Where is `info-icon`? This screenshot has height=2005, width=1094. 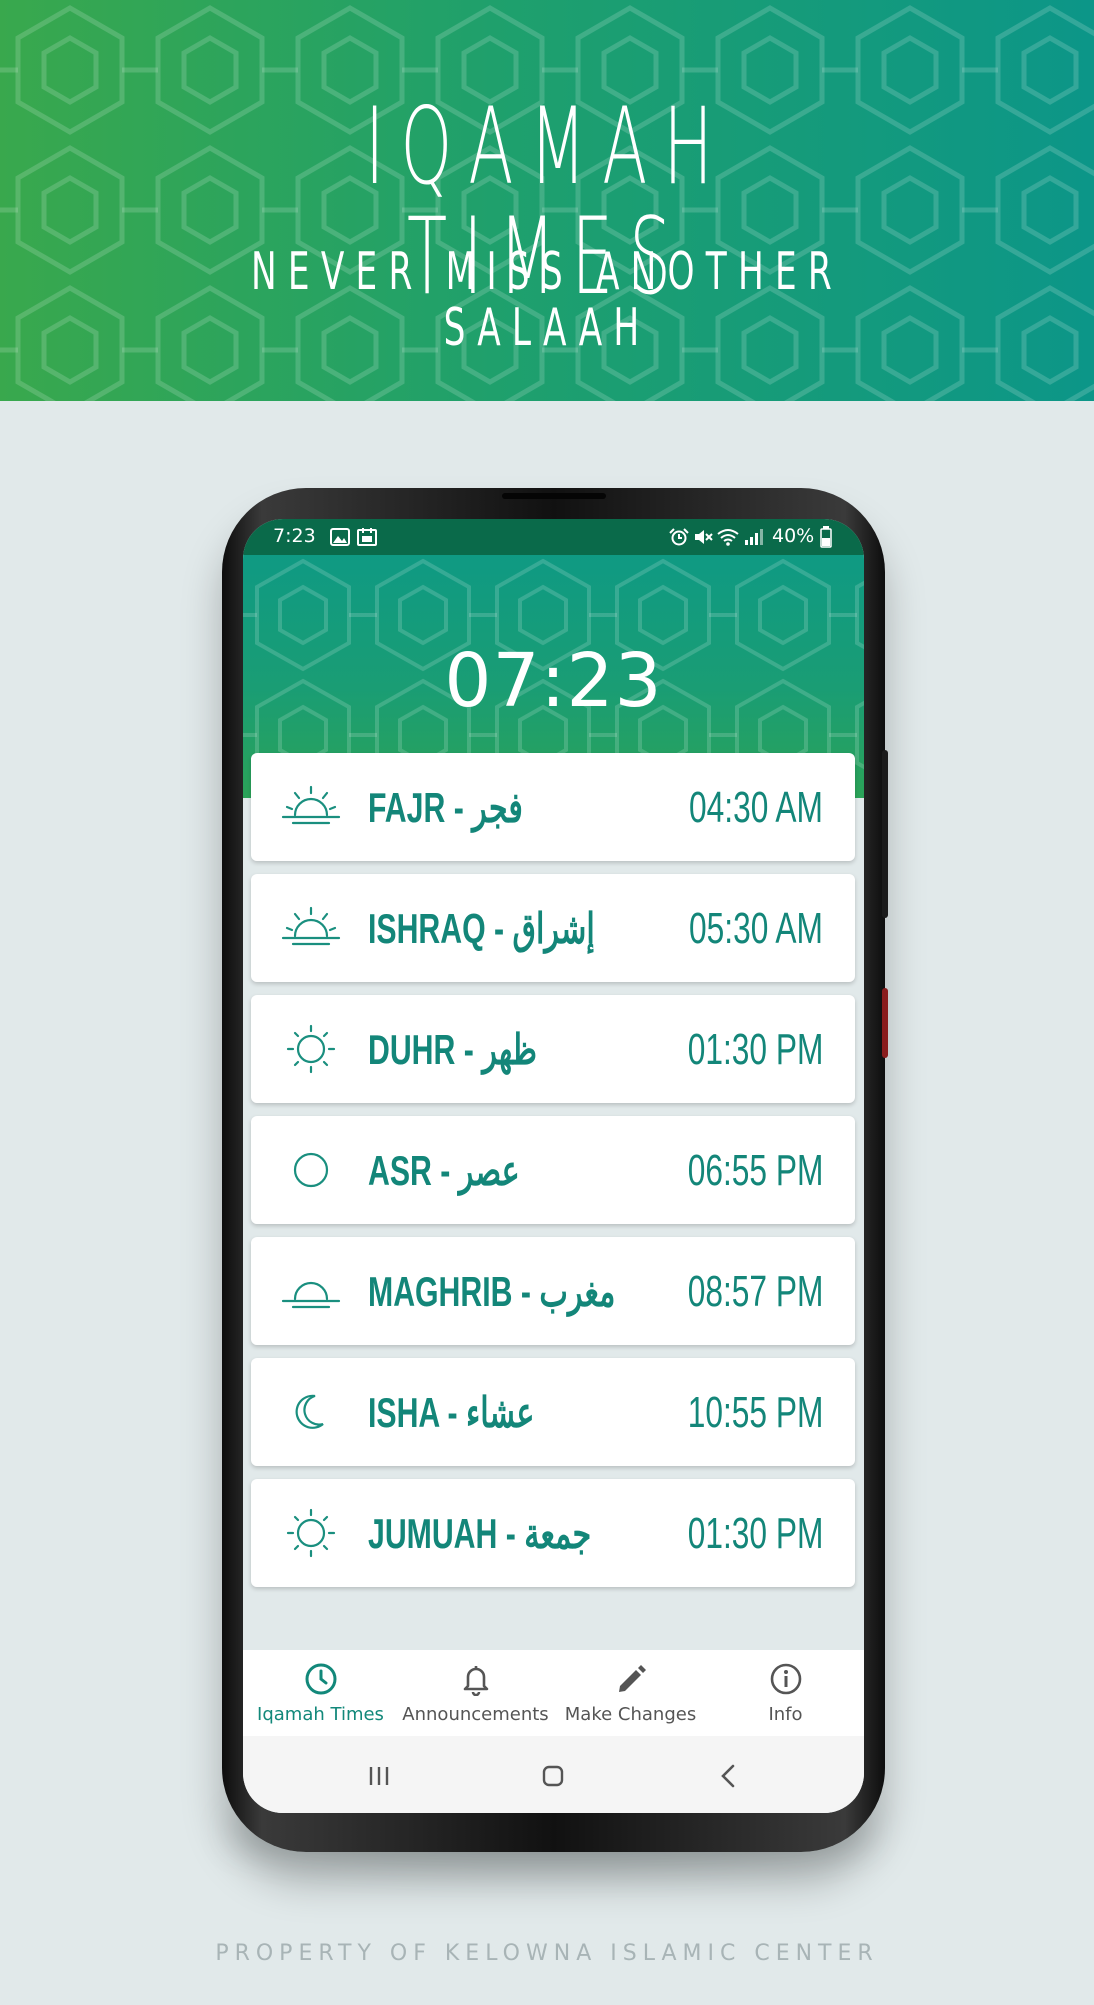 info-icon is located at coordinates (786, 1679).